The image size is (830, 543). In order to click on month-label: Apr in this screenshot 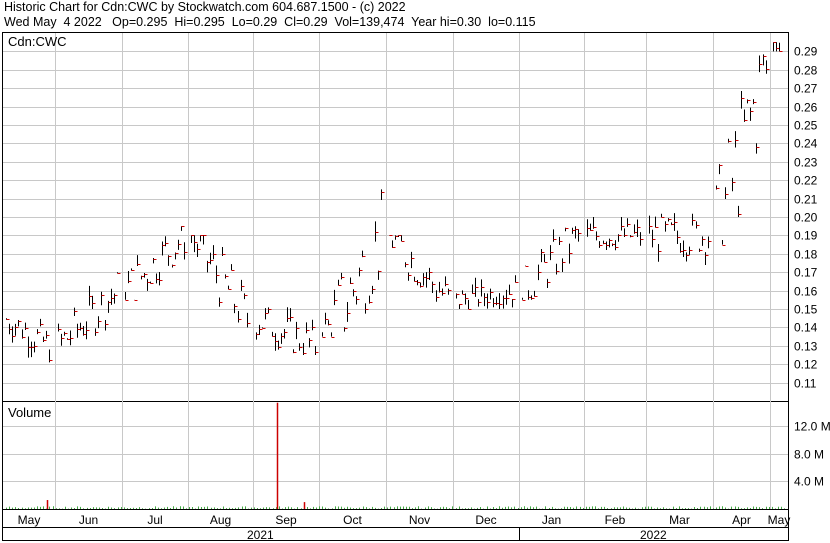, I will do `click(741, 520)`.